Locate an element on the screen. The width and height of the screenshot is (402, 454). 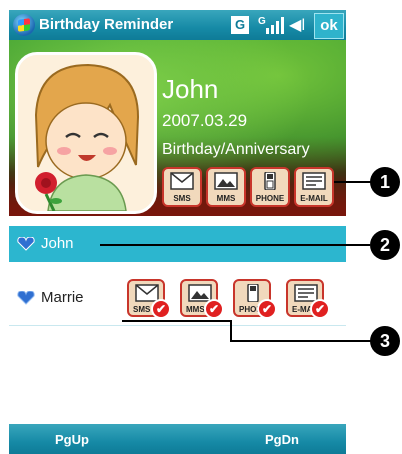
phone-label: PHONE is located at coordinates (270, 198).